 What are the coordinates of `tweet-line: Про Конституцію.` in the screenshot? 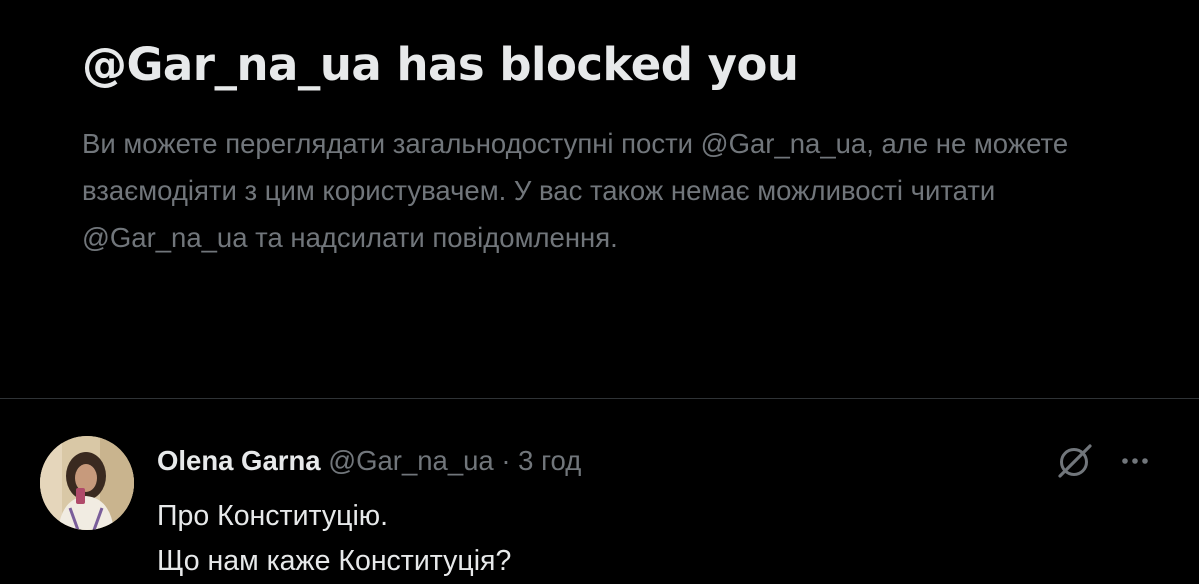 It's located at (273, 516).